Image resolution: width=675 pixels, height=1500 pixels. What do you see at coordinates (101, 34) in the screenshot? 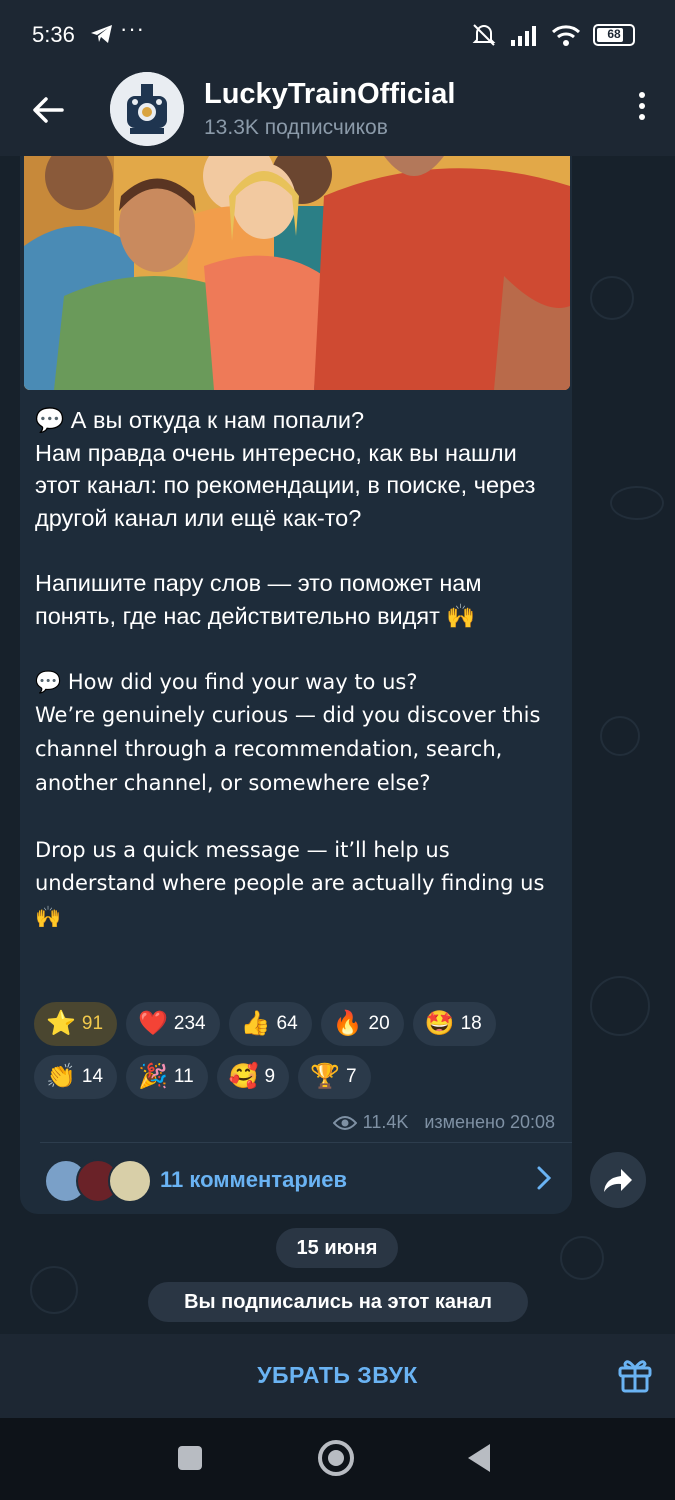
I see `telegram-notification-icon` at bounding box center [101, 34].